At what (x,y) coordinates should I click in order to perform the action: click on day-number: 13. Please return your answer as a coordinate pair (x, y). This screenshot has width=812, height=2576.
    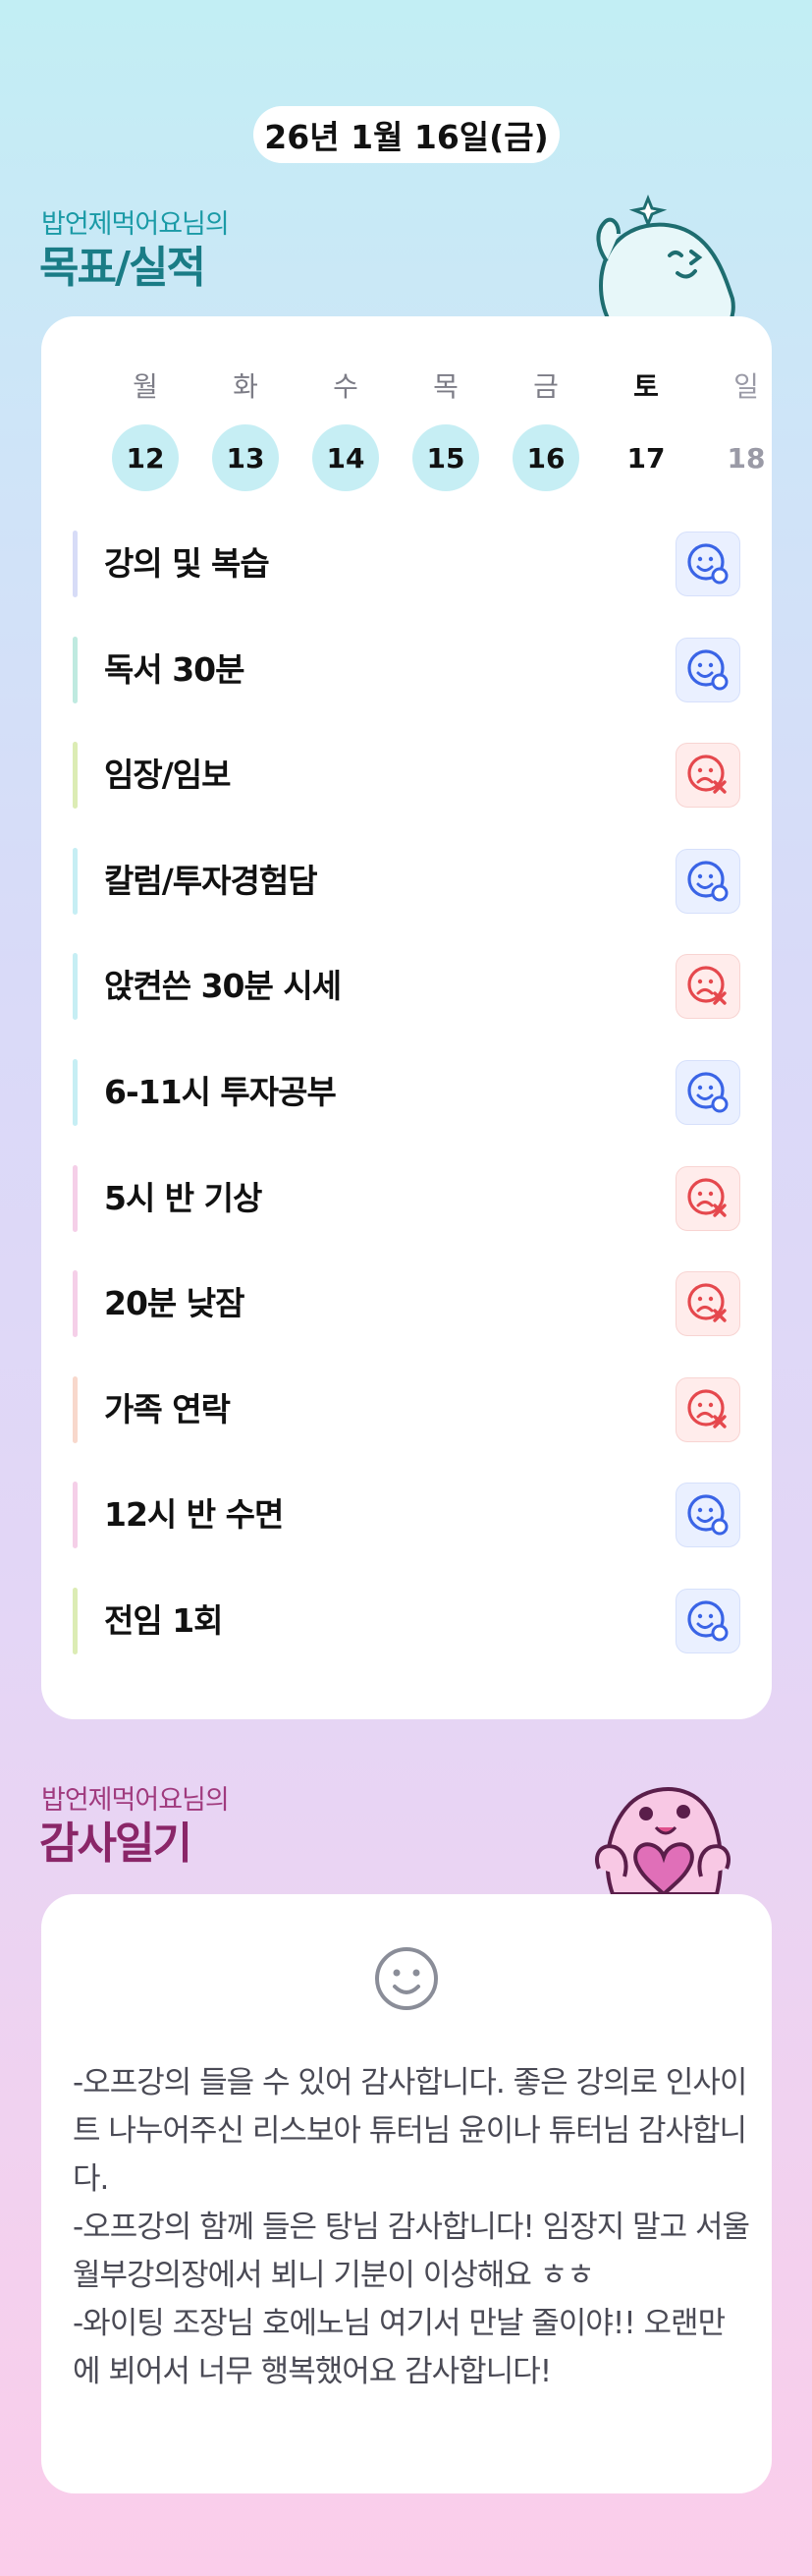
    Looking at the image, I should click on (245, 457).